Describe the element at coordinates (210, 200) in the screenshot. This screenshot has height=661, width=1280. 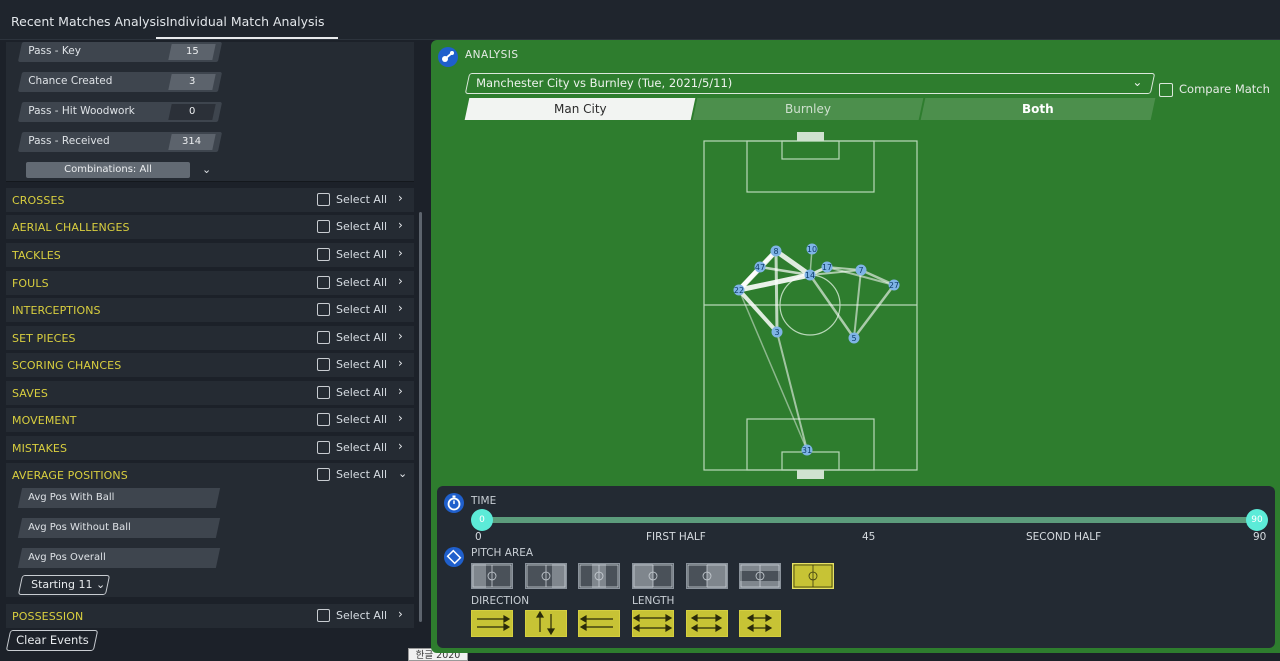
I see `section-crosses: CROSSES Select All ›` at that location.